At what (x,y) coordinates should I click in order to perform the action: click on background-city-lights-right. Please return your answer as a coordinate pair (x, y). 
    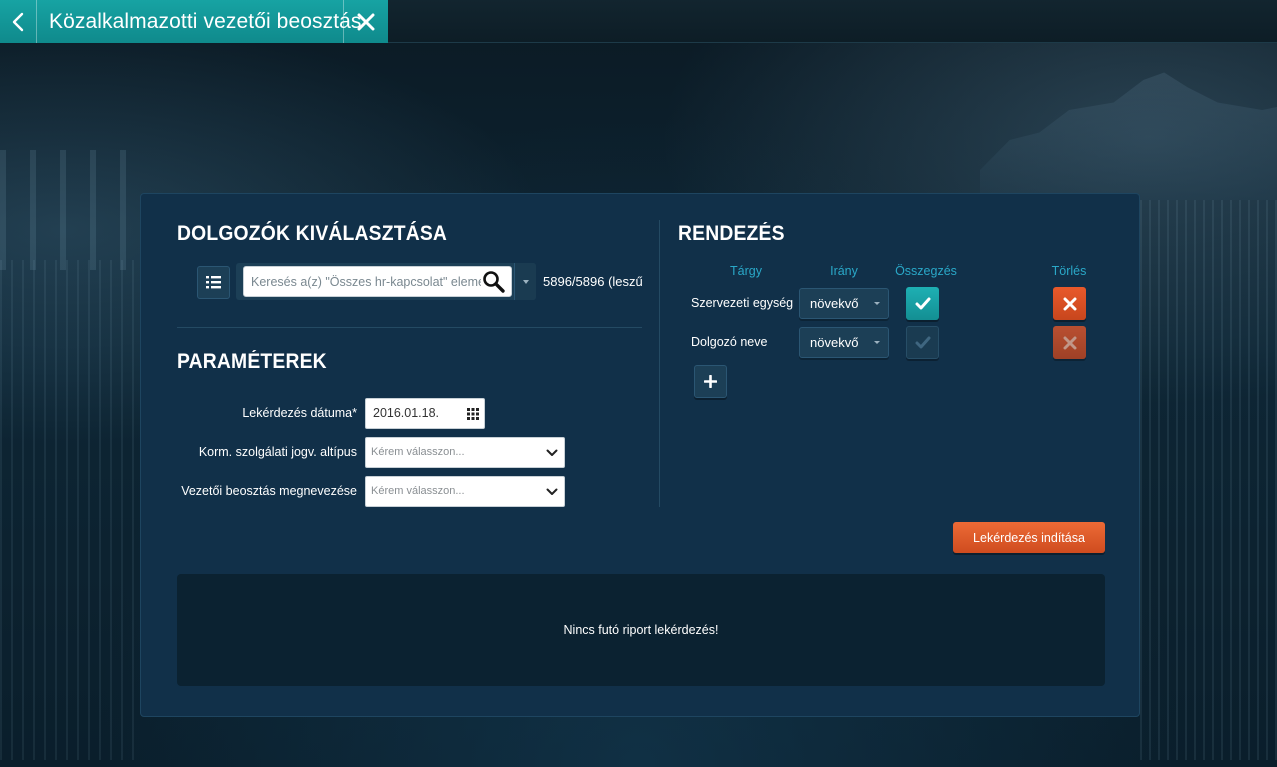
    Looking at the image, I should click on (1208, 480).